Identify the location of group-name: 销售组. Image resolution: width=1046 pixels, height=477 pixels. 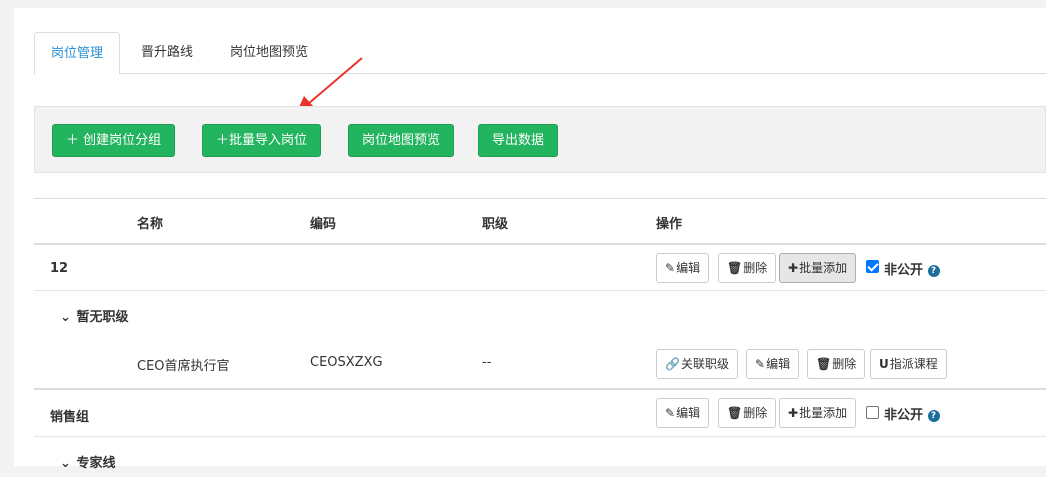
(70, 417).